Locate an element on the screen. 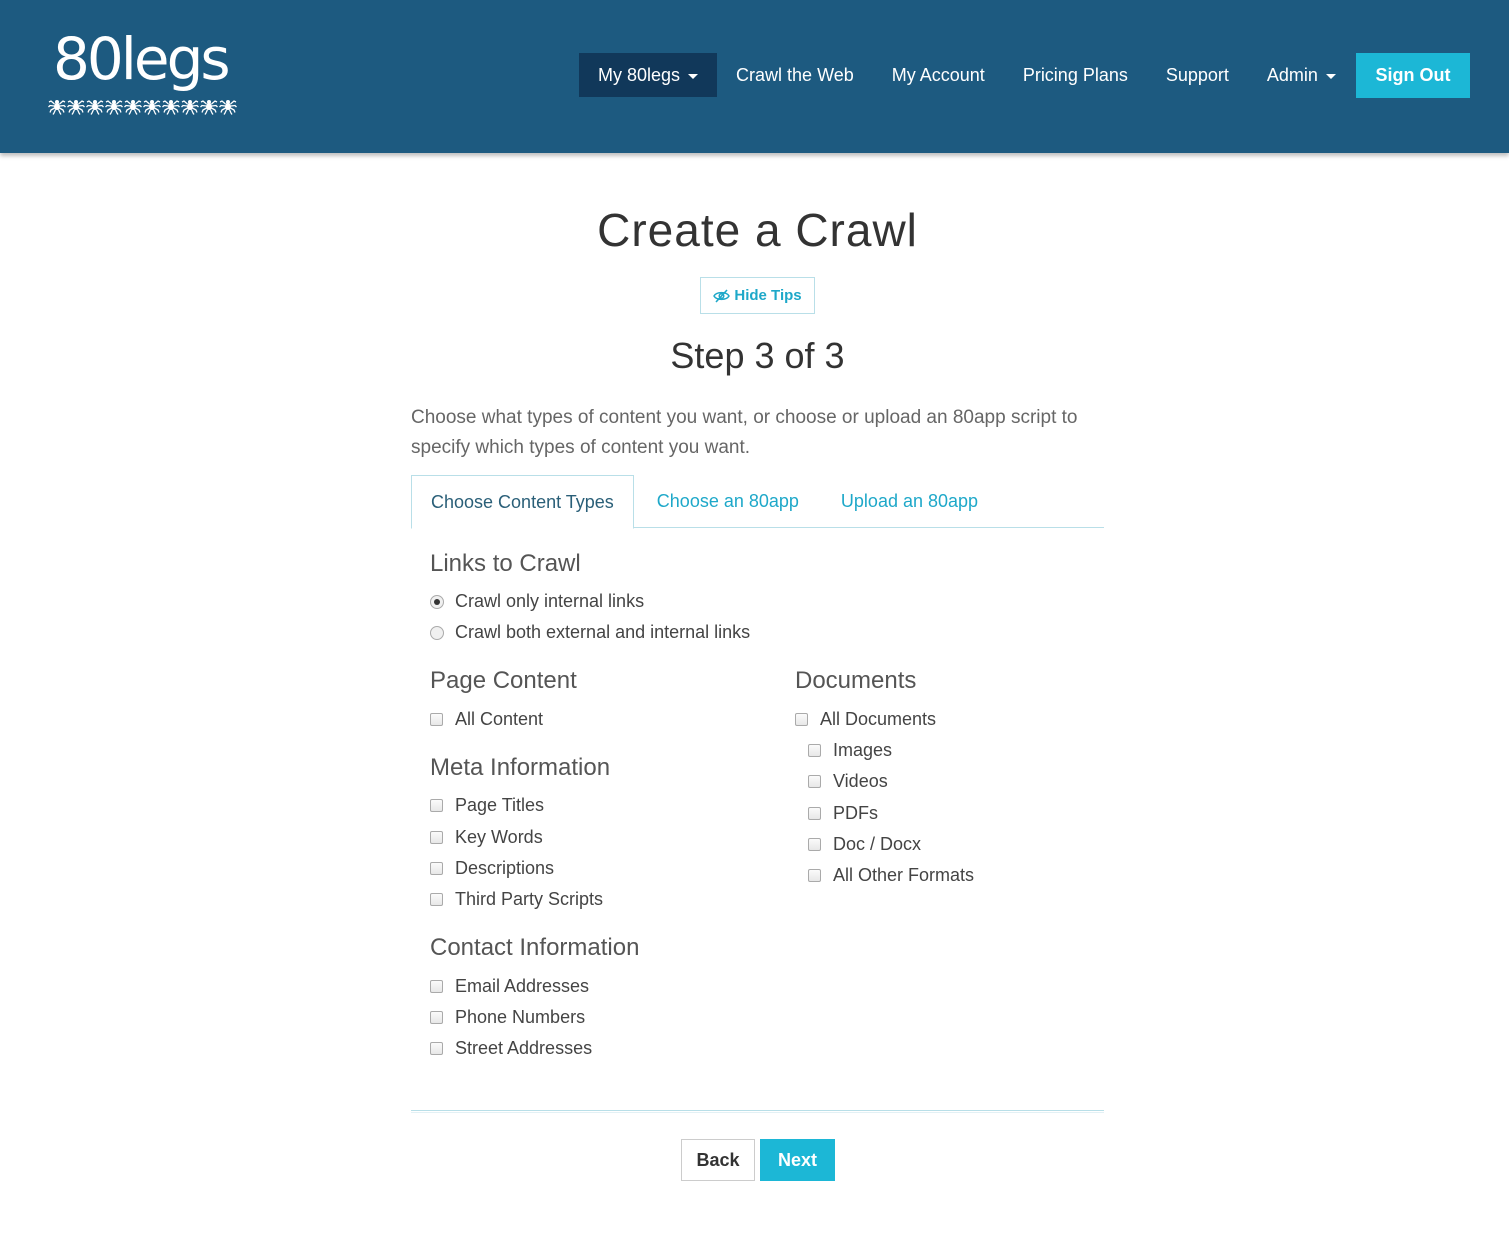 The width and height of the screenshot is (1509, 1252). checkbox-street-addresses: Street Addresses is located at coordinates (511, 1048).